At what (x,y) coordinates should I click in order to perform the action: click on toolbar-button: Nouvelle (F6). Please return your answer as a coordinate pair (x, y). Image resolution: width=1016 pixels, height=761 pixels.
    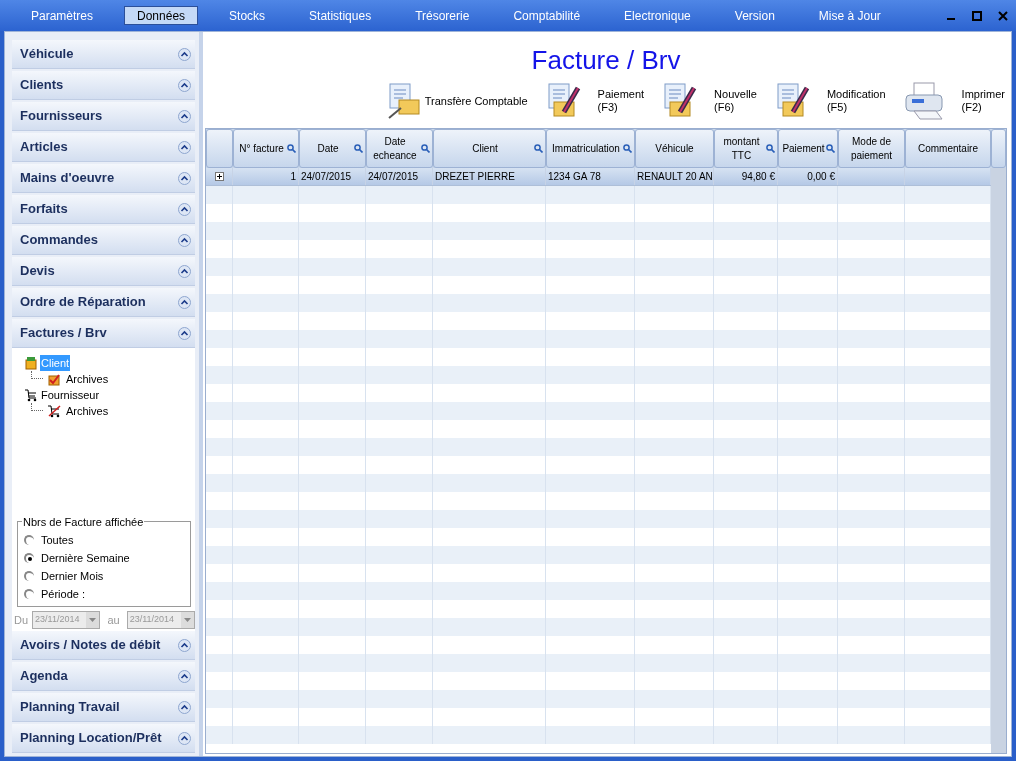
    Looking at the image, I should click on (709, 101).